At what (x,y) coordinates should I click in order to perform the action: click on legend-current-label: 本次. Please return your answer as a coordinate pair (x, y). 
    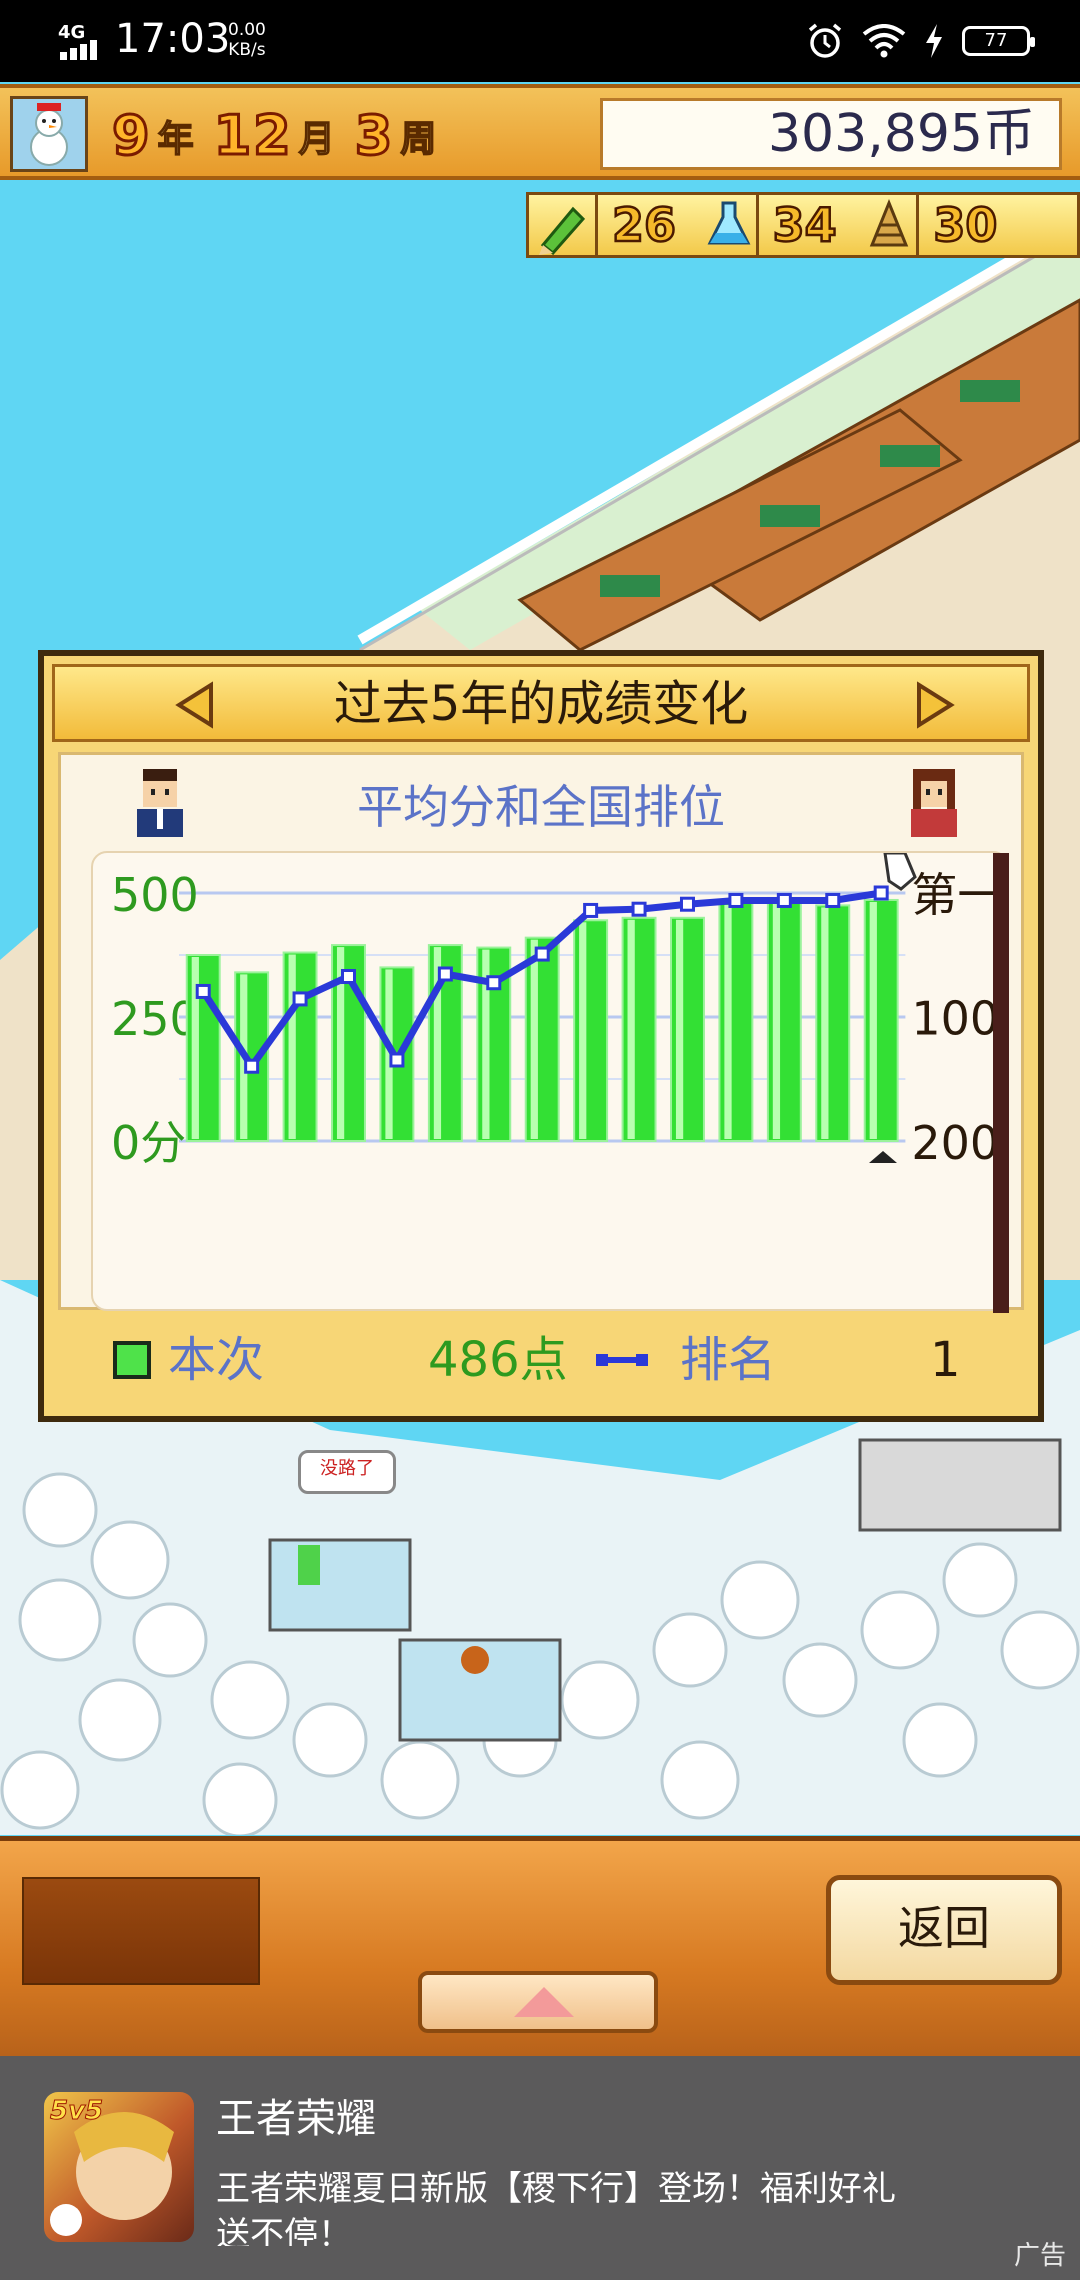
    Looking at the image, I should click on (216, 1360).